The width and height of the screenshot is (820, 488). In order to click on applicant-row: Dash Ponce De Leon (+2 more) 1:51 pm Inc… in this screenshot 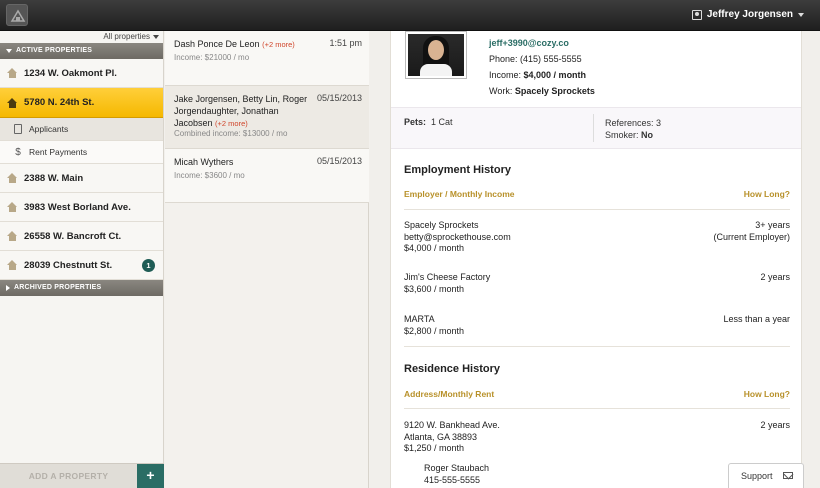, I will do `click(267, 58)`.